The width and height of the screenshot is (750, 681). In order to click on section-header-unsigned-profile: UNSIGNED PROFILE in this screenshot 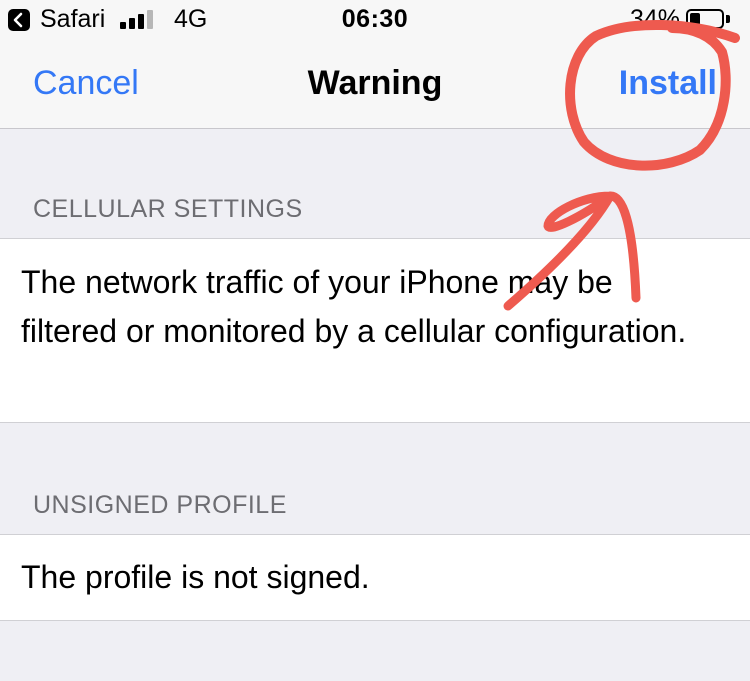, I will do `click(160, 505)`.